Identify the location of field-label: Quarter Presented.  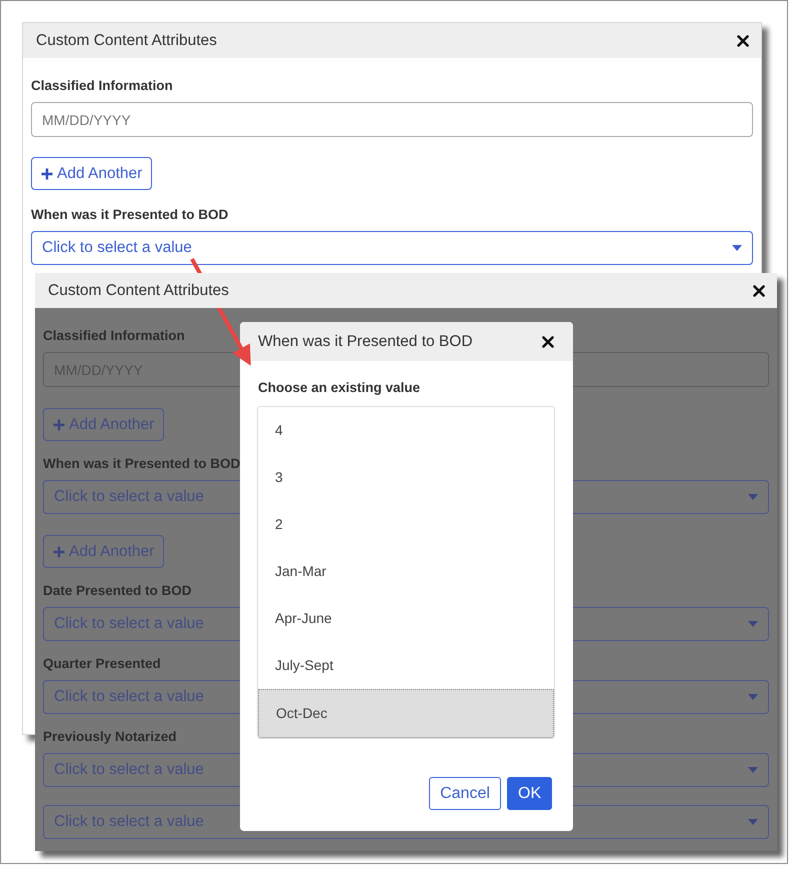
(102, 664).